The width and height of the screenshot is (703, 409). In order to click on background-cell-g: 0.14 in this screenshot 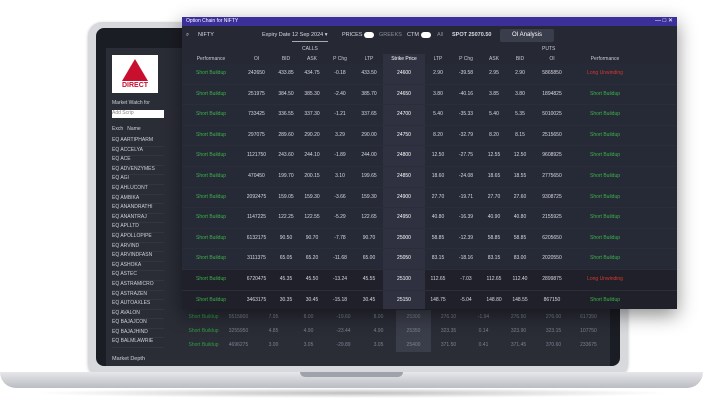, I will do `click(483, 331)`.